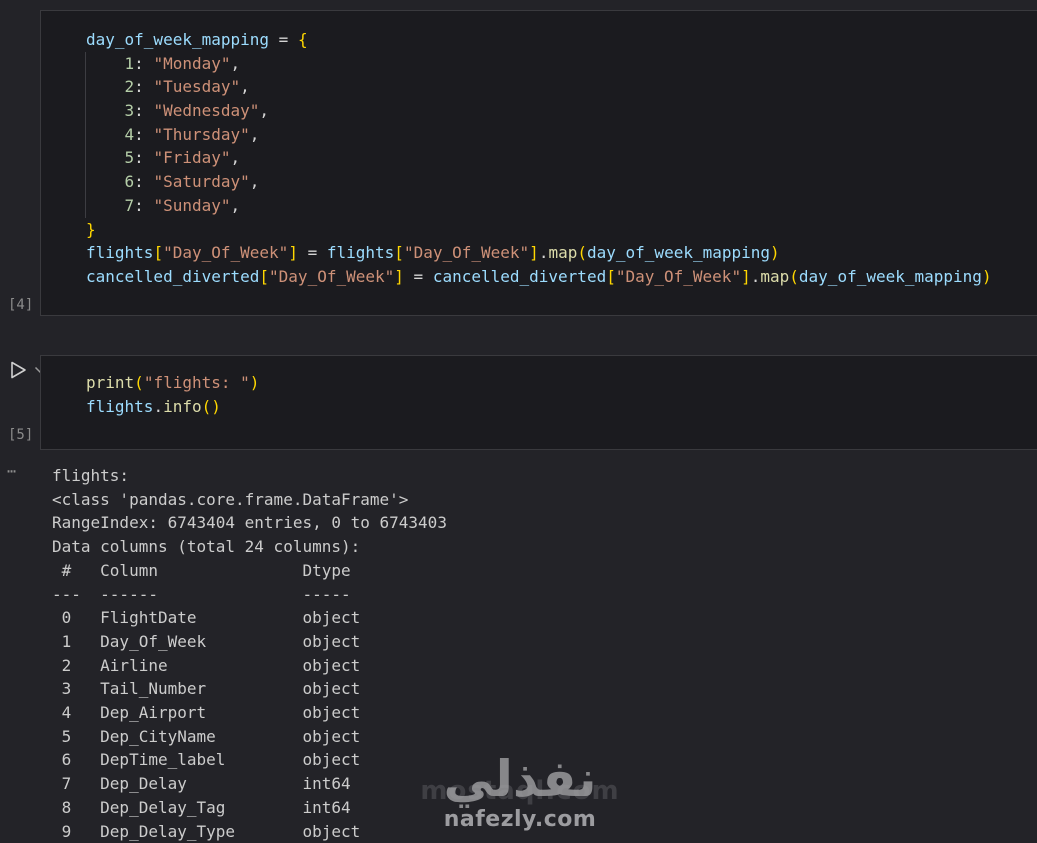 The image size is (1037, 843). Describe the element at coordinates (12, 471) in the screenshot. I see `output-collapse-indicator: ⋯` at that location.